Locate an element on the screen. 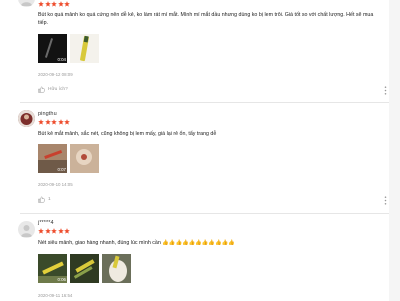 The height and width of the screenshot is (301, 400). review-media-list: 0:06 is located at coordinates (84, 268).